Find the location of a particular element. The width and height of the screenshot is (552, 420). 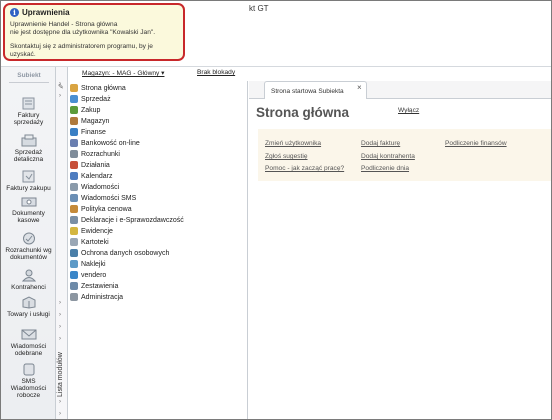

info-icon: i is located at coordinates (14, 12).